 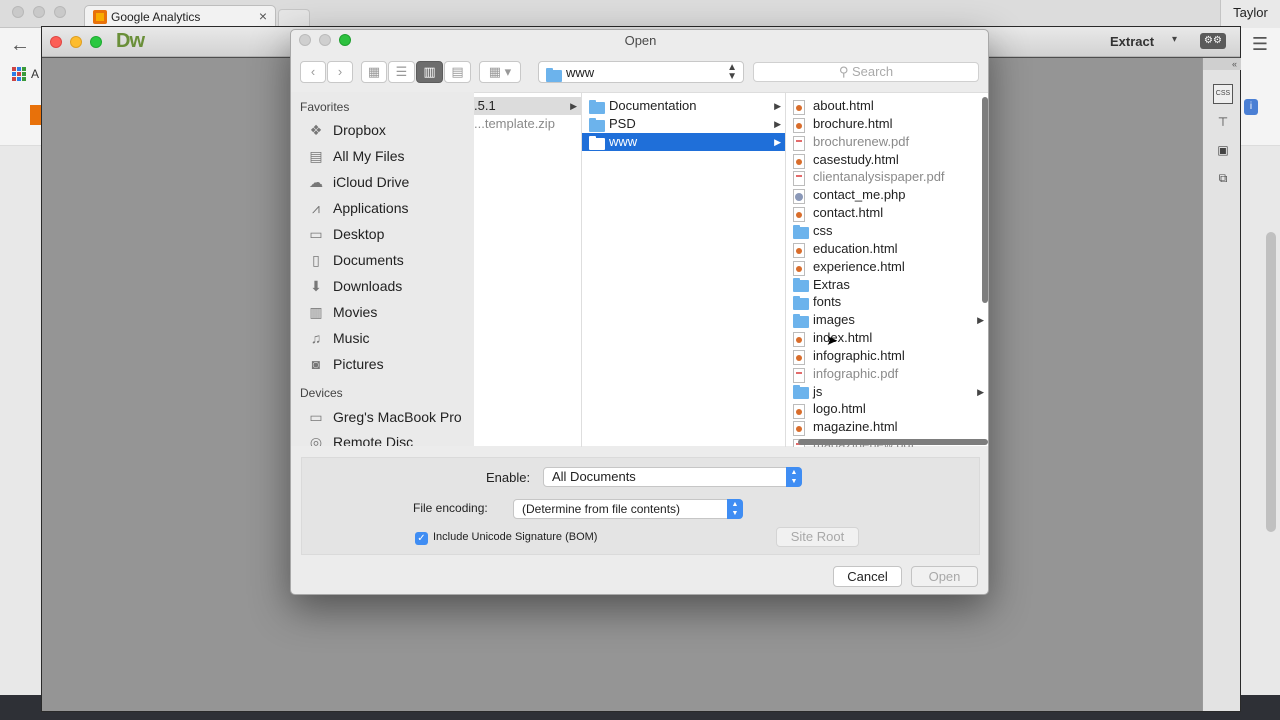 I want to click on list-item: about.html, so click(x=884, y=106).